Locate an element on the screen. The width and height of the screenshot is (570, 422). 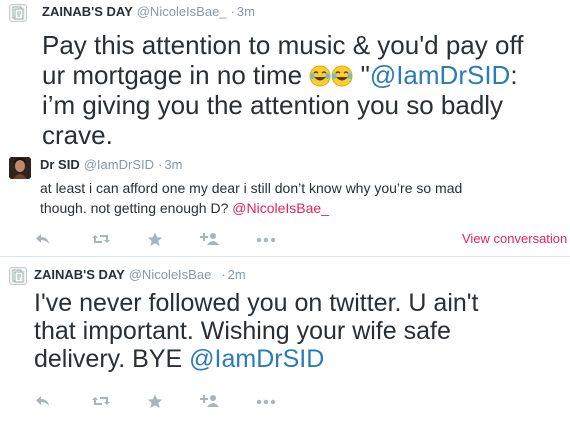
tweet-text-line: crave. is located at coordinates (77, 135).